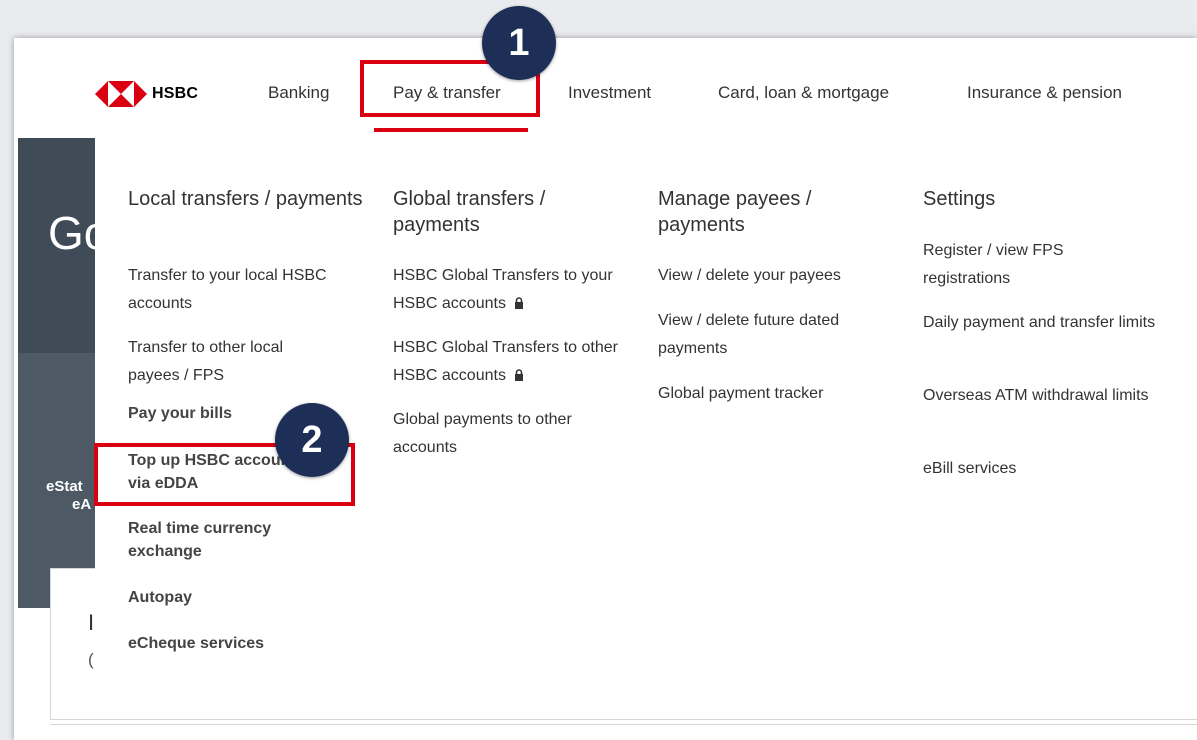  I want to click on content-fragment: I, so click(91, 622).